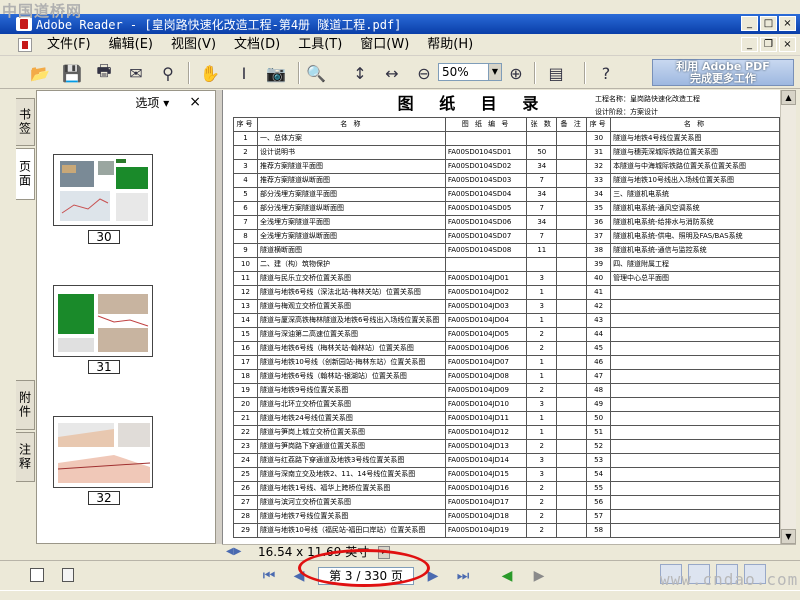  What do you see at coordinates (509, 552) in the screenshot?
I see `horizontal-scrollbar: ◀▶ 16.54 x 11.69 英寸 ▸` at bounding box center [509, 552].